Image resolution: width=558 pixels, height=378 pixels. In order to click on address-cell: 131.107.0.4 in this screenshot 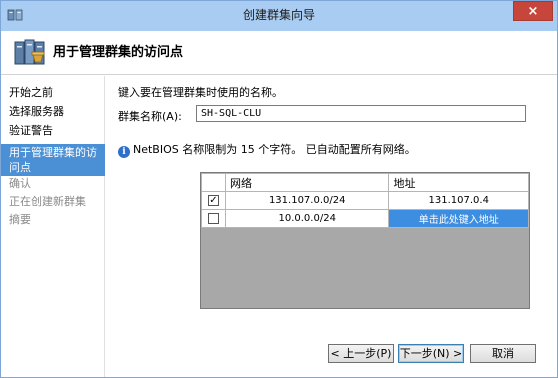, I will do `click(458, 200)`.